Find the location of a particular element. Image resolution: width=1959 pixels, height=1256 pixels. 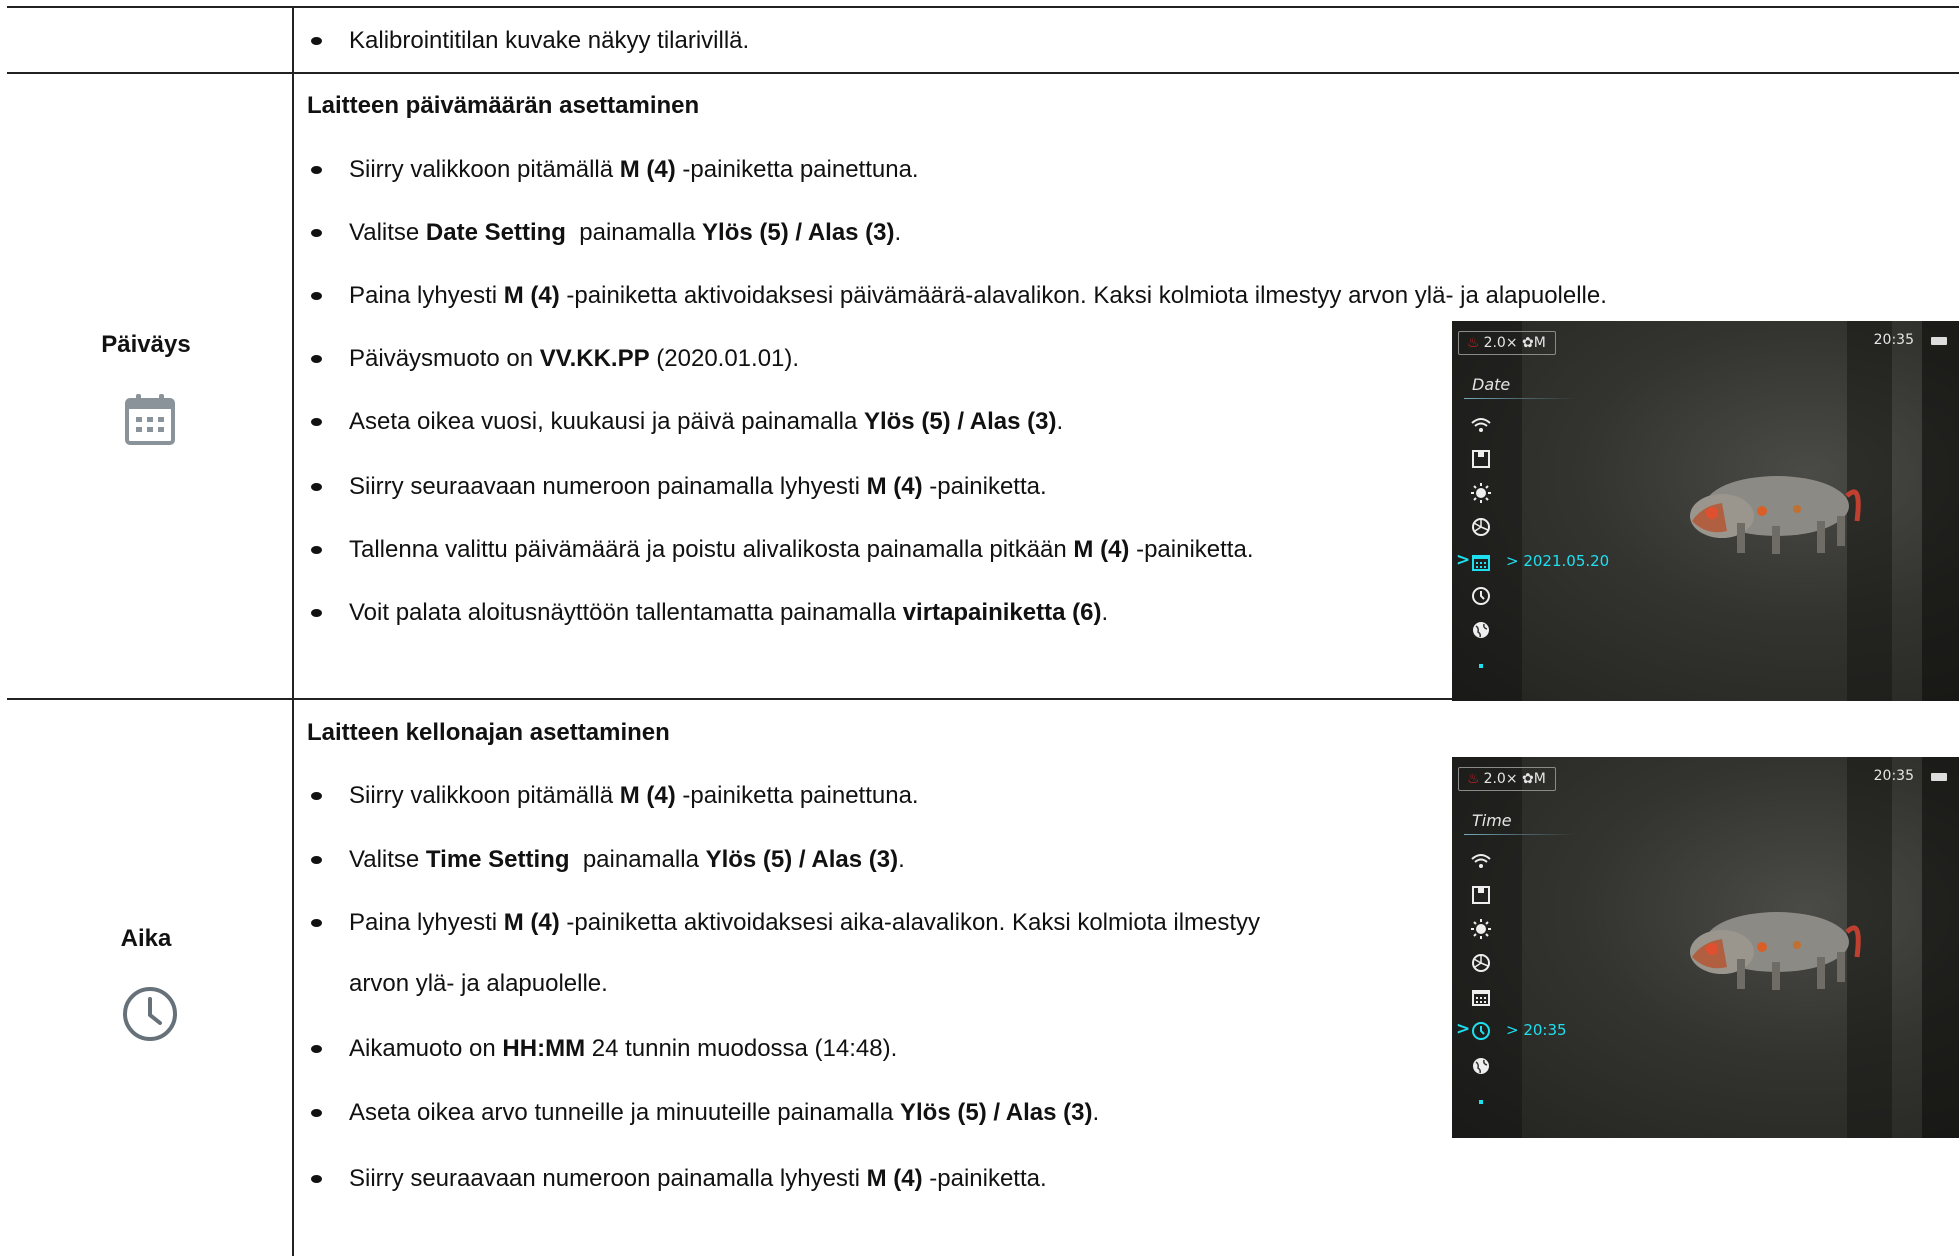

section-label-date: Päiväys is located at coordinates (146, 344).